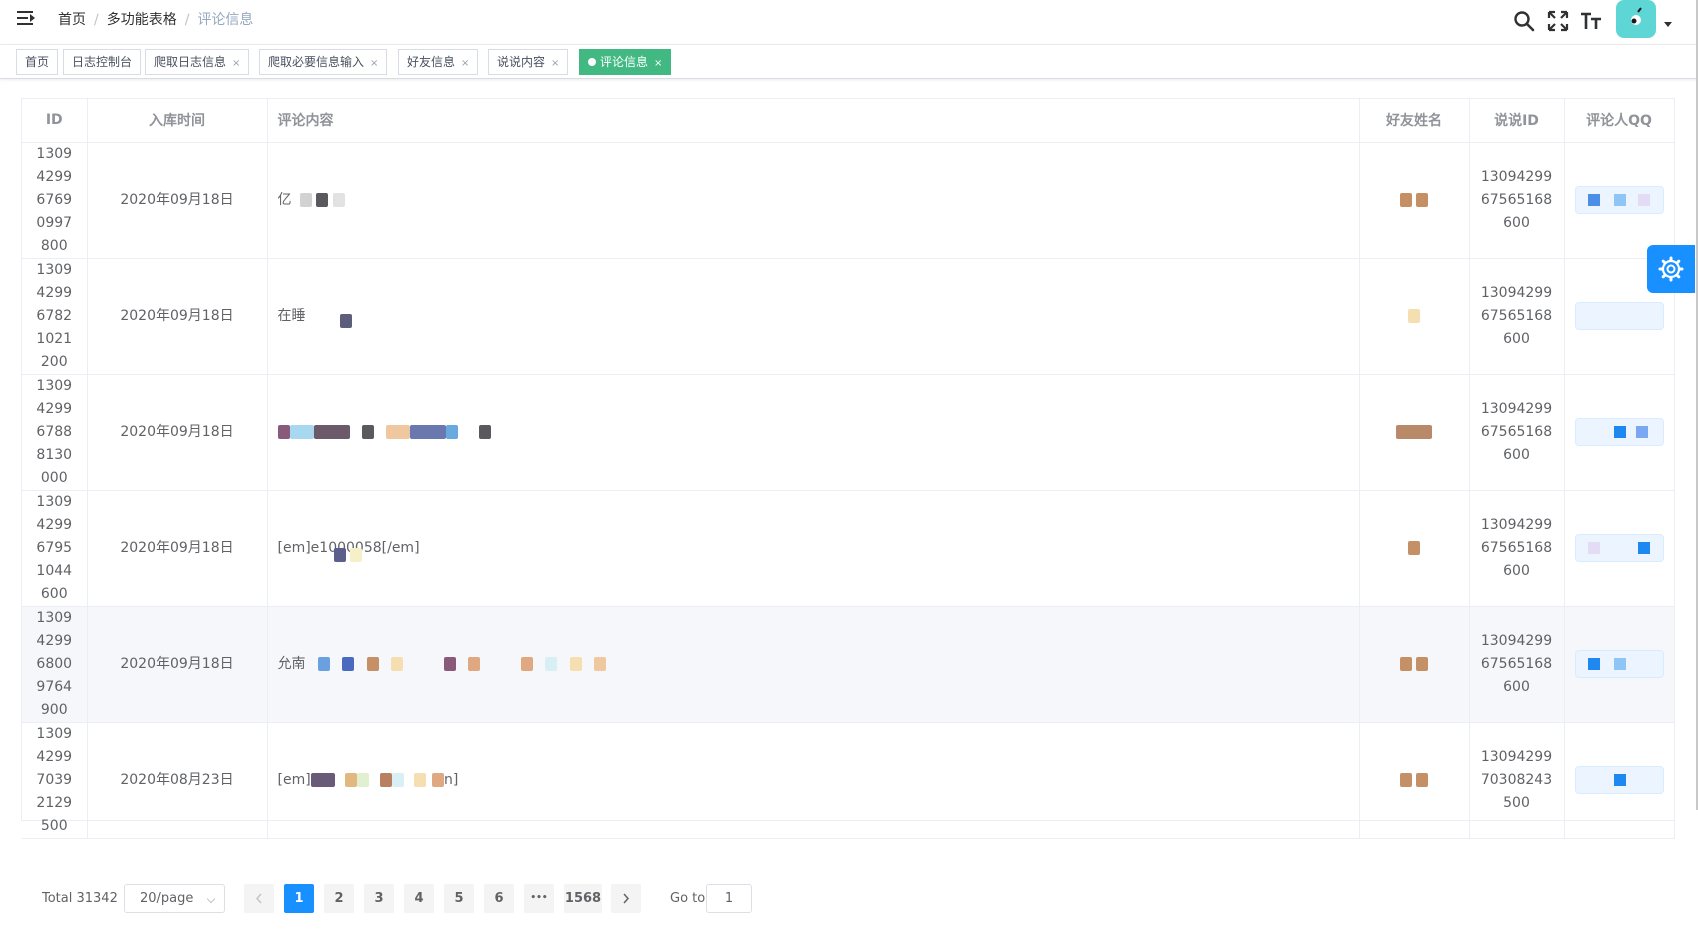 The height and width of the screenshot is (930, 1698). I want to click on table-header-row: ID 入库时间 评论内容 好友姓名 说说ID 评论人QQ, so click(848, 121).